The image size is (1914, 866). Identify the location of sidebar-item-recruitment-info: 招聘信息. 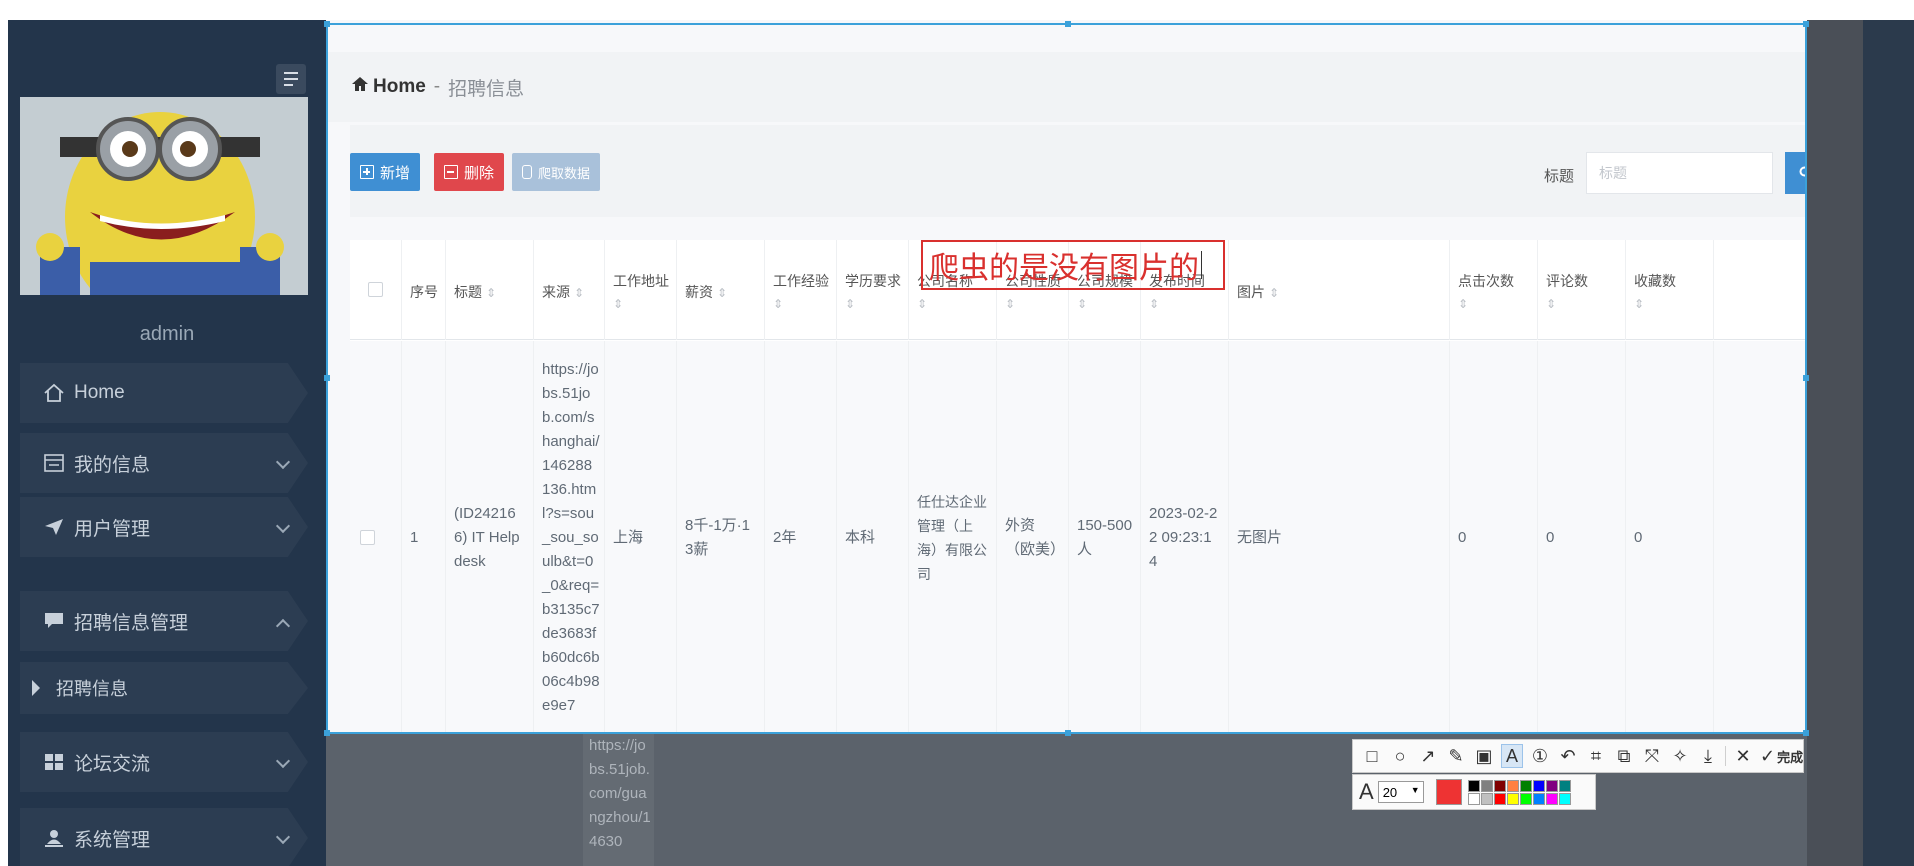
(164, 688).